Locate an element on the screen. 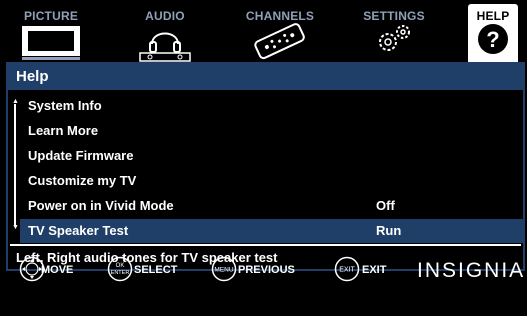 The width and height of the screenshot is (527, 316). menu-item-label: Power on in Vivid Mode is located at coordinates (101, 205).